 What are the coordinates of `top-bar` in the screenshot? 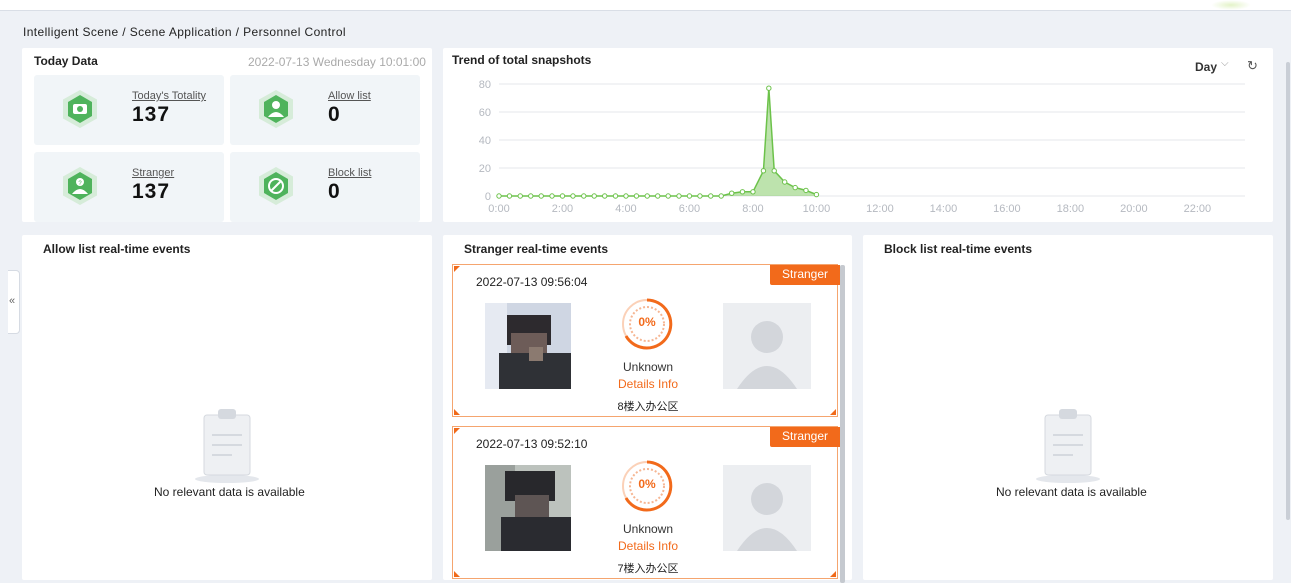 It's located at (645, 5).